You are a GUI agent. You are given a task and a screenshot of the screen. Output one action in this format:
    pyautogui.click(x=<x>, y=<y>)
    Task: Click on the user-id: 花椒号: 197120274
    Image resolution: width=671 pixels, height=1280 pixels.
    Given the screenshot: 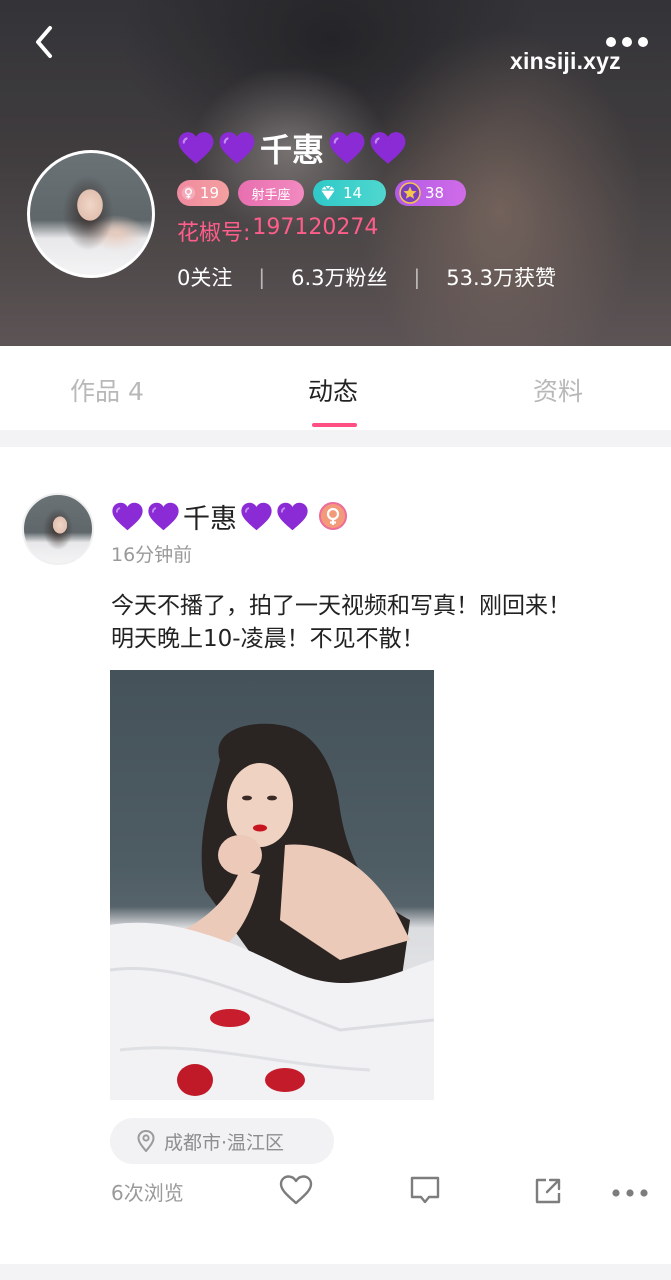 What is the action you would take?
    pyautogui.click(x=277, y=231)
    